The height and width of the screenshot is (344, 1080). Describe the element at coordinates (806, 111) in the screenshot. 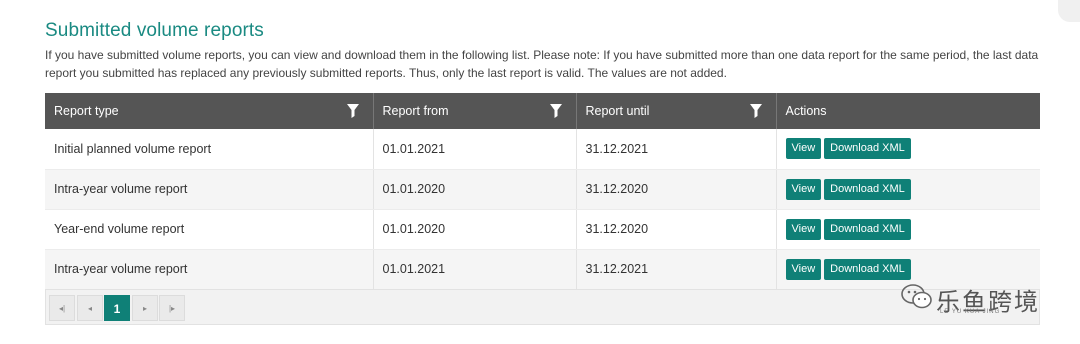

I see `column-actions: Actions` at that location.